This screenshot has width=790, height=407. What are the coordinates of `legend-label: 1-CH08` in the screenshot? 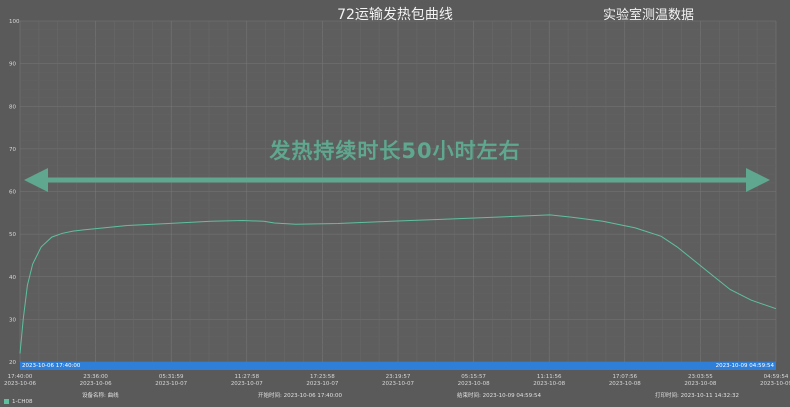 It's located at (22, 402).